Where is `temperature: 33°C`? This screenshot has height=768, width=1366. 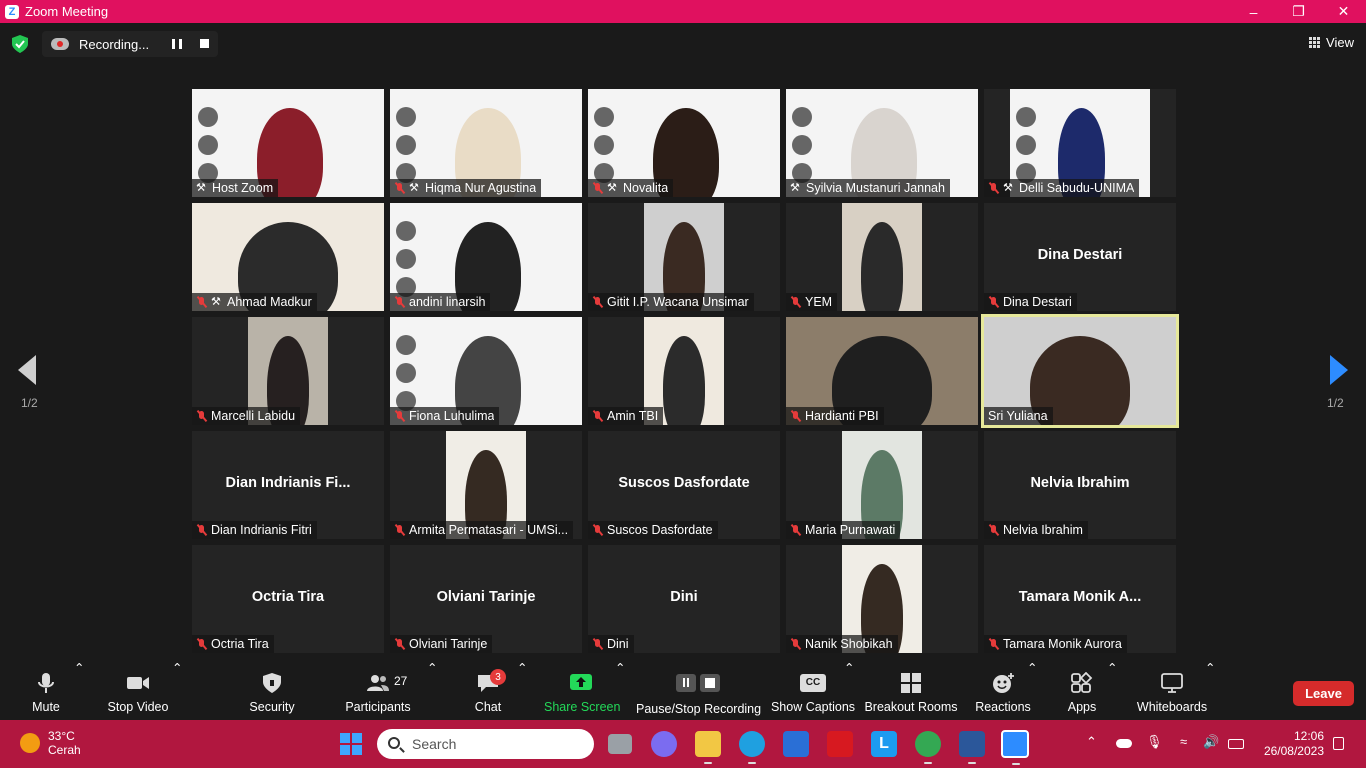 temperature: 33°C is located at coordinates (61, 736).